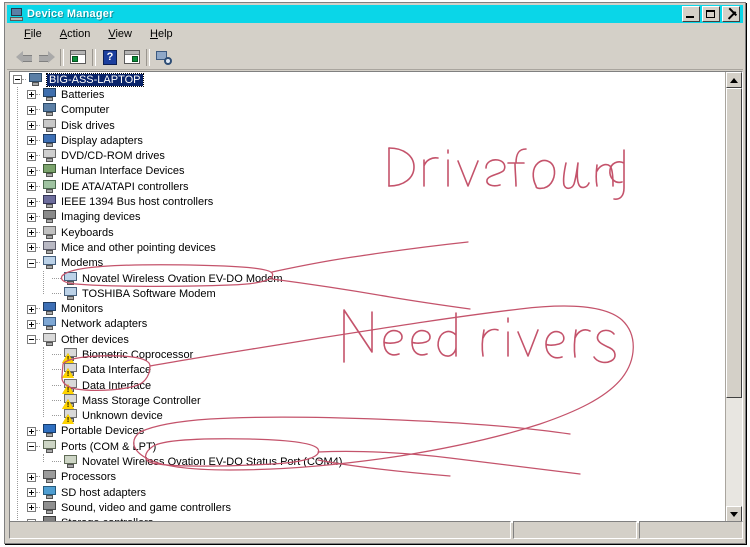  What do you see at coordinates (711, 14) in the screenshot?
I see `maximize-button` at bounding box center [711, 14].